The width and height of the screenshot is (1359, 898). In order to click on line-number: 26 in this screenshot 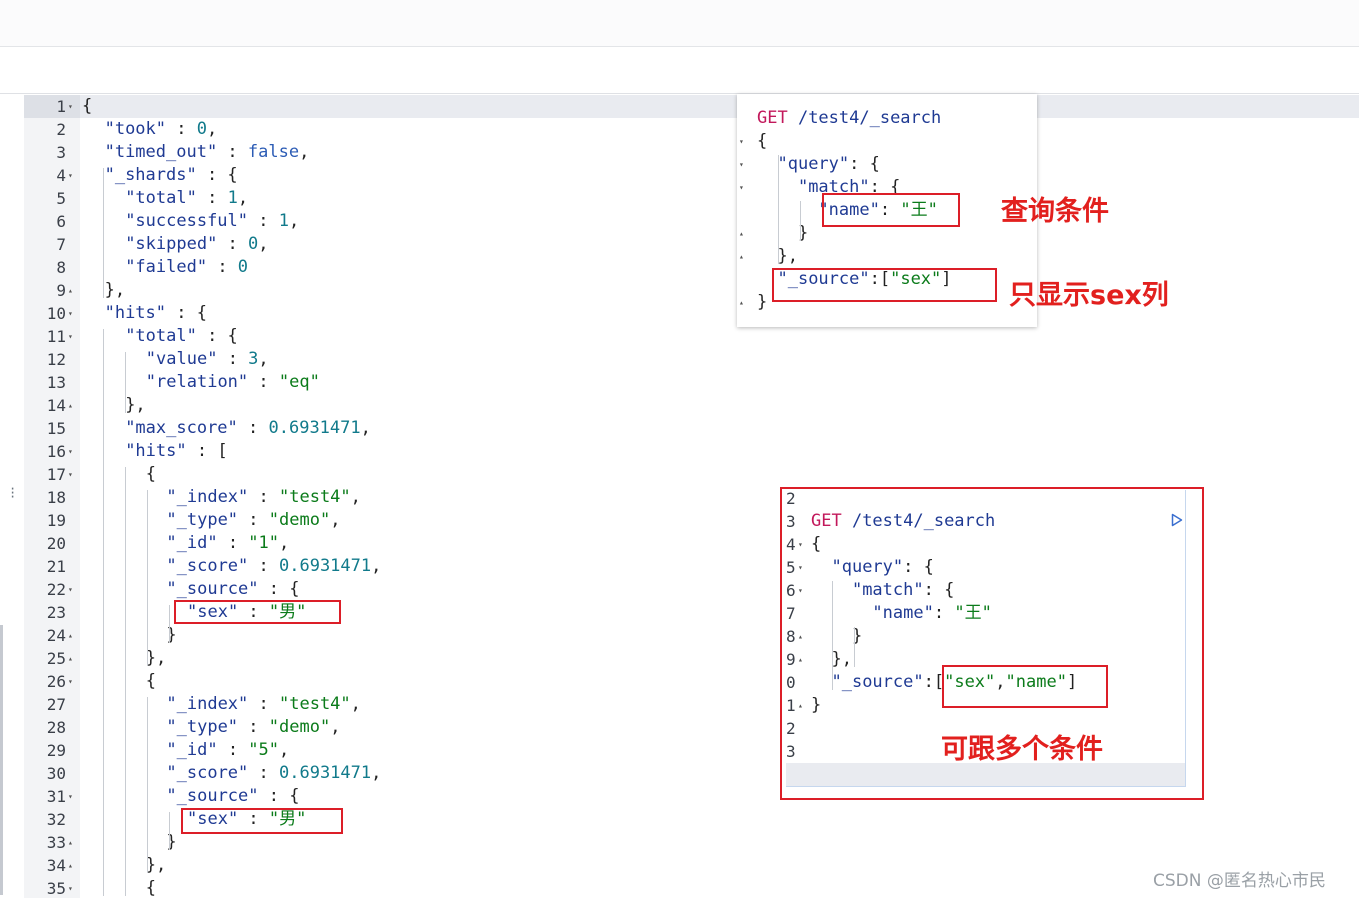, I will do `click(56, 681)`.